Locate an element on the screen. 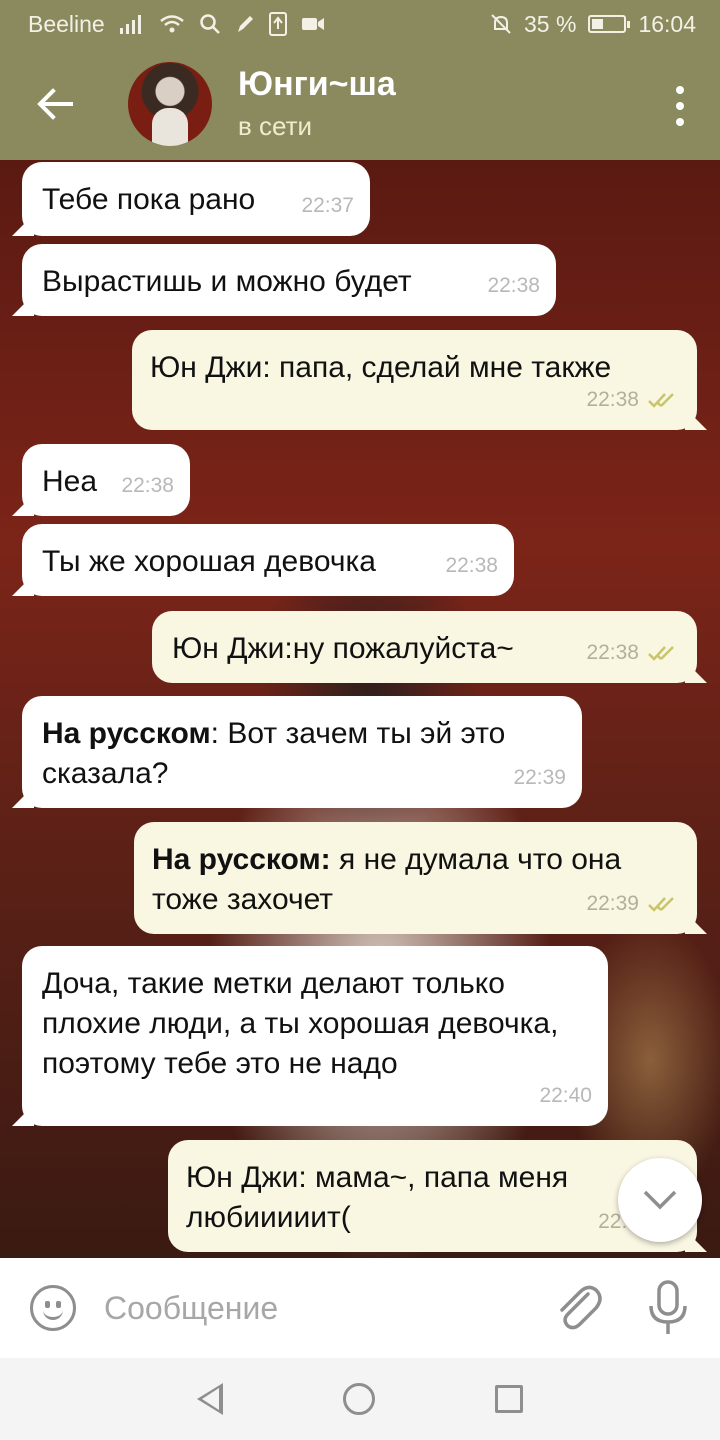 The width and height of the screenshot is (720, 1440). video-icon is located at coordinates (313, 24).